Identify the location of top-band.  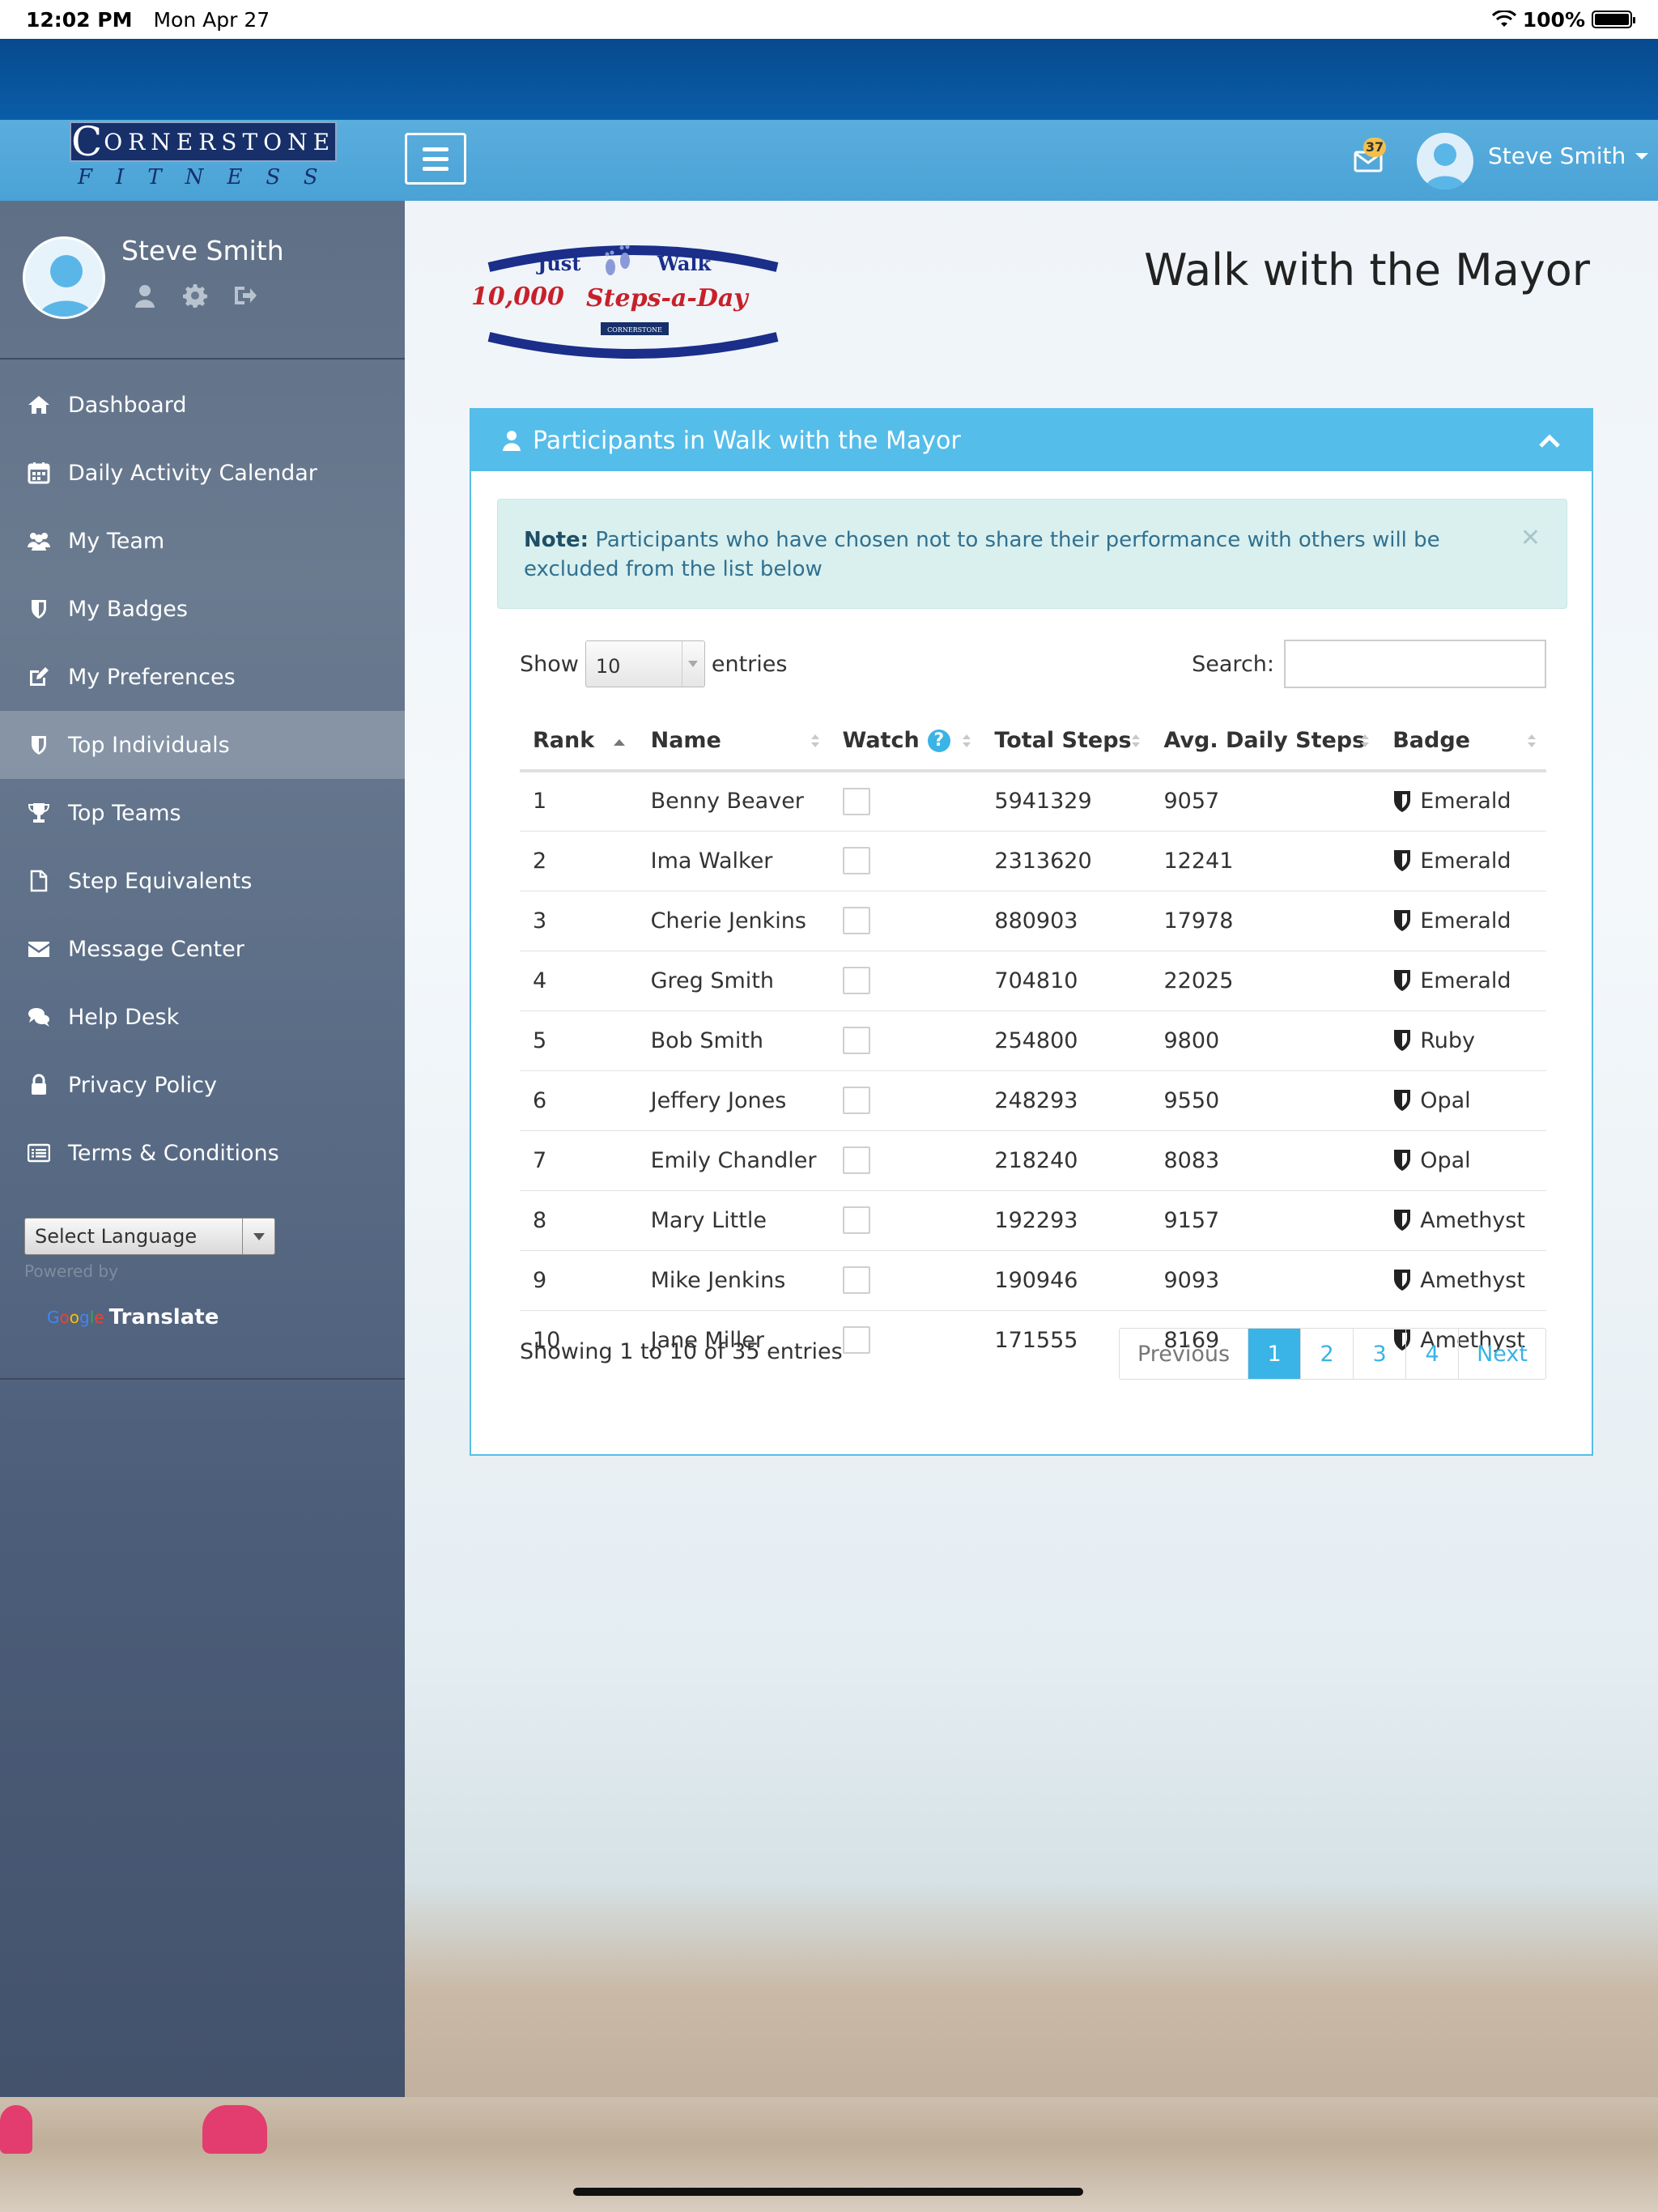
(829, 79).